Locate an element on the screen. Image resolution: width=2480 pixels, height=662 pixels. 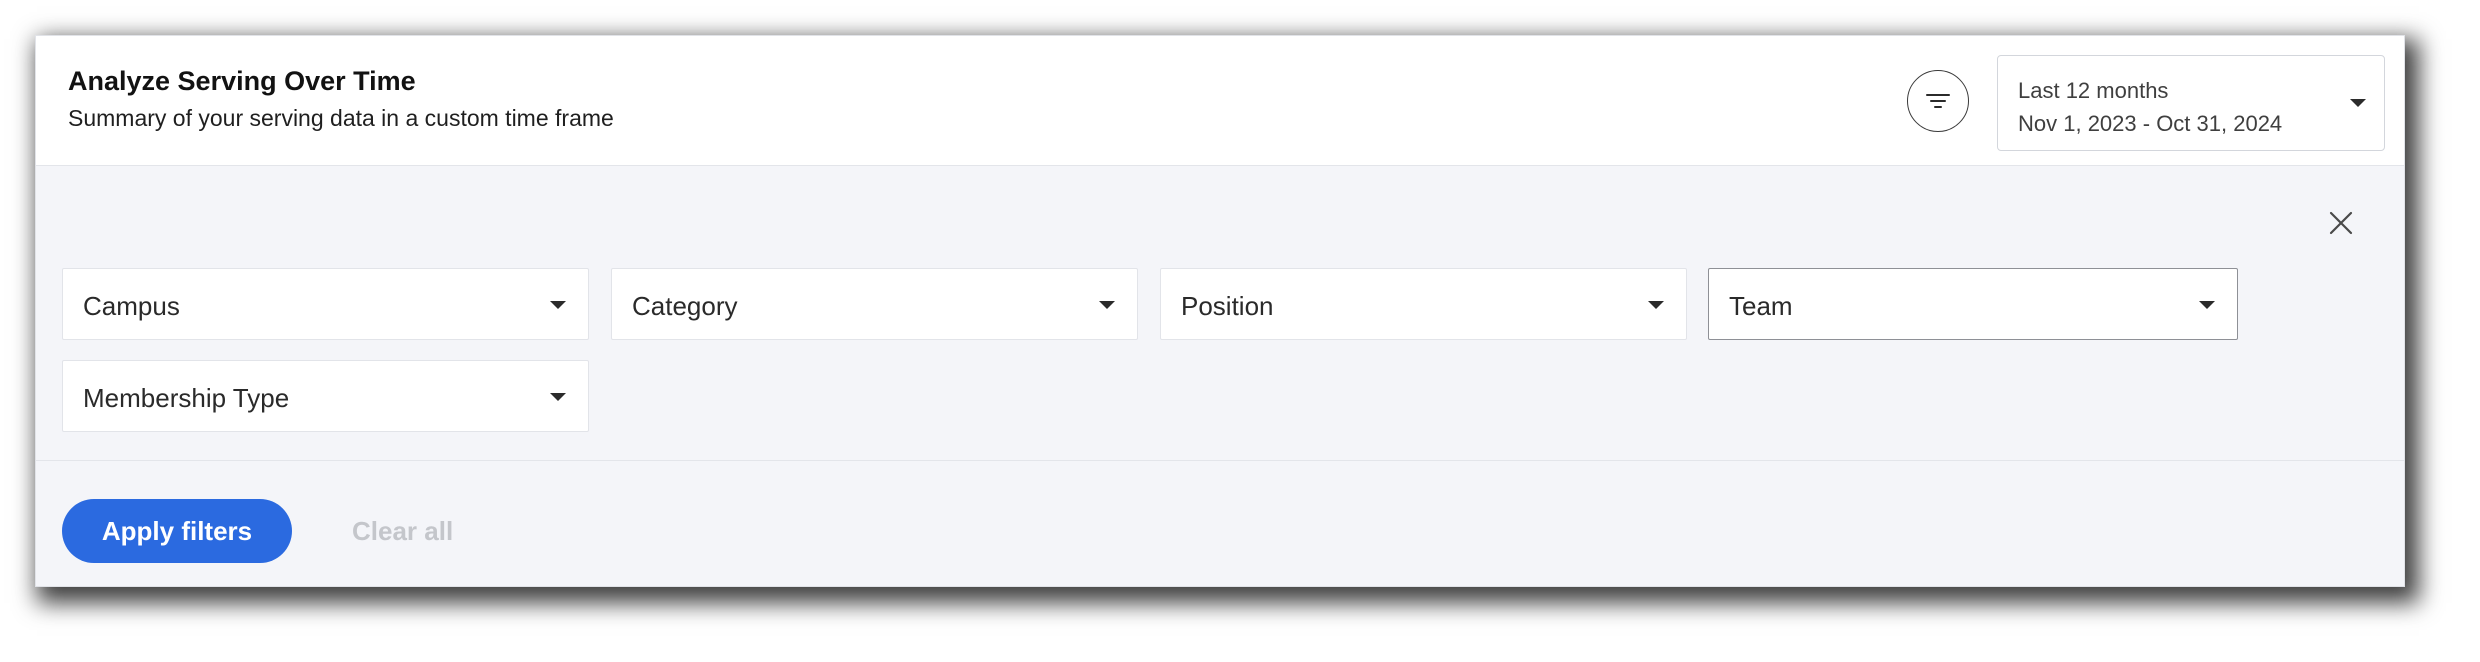
position-select: Position is located at coordinates (1423, 304).